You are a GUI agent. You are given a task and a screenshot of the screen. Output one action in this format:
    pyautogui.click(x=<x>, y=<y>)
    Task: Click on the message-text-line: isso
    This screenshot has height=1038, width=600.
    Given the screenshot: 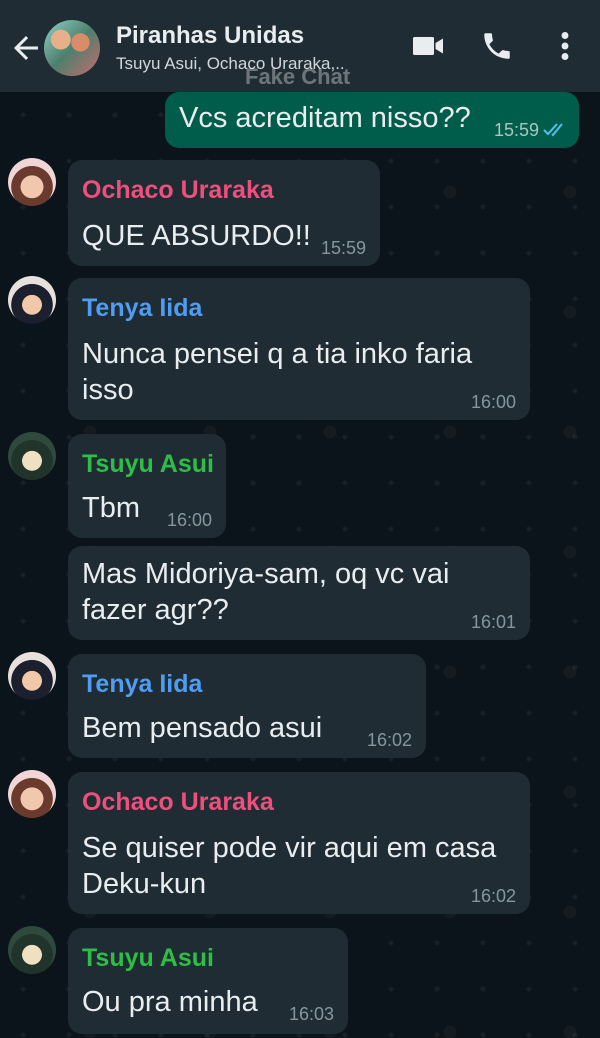 What is the action you would take?
    pyautogui.click(x=108, y=390)
    